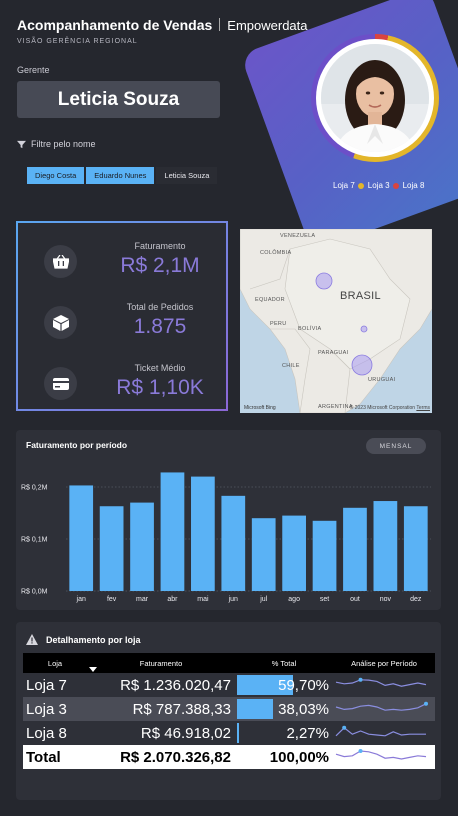  I want to click on bar-set, so click(324, 555).